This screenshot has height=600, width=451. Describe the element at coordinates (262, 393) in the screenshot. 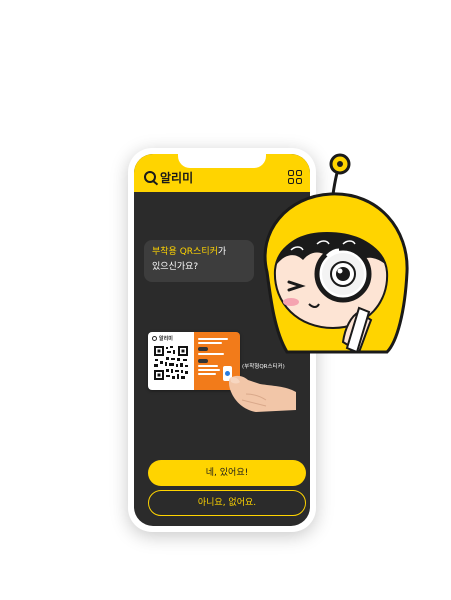

I see `hand-illustration` at that location.